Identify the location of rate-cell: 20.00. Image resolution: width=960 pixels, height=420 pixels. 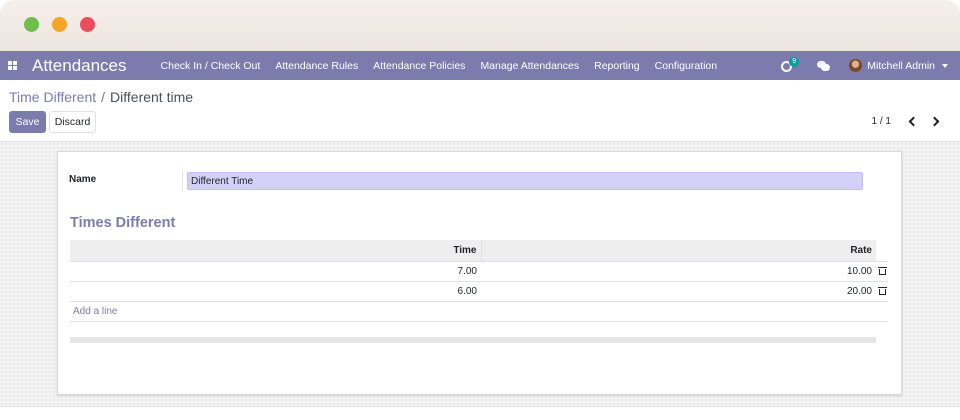
(678, 291).